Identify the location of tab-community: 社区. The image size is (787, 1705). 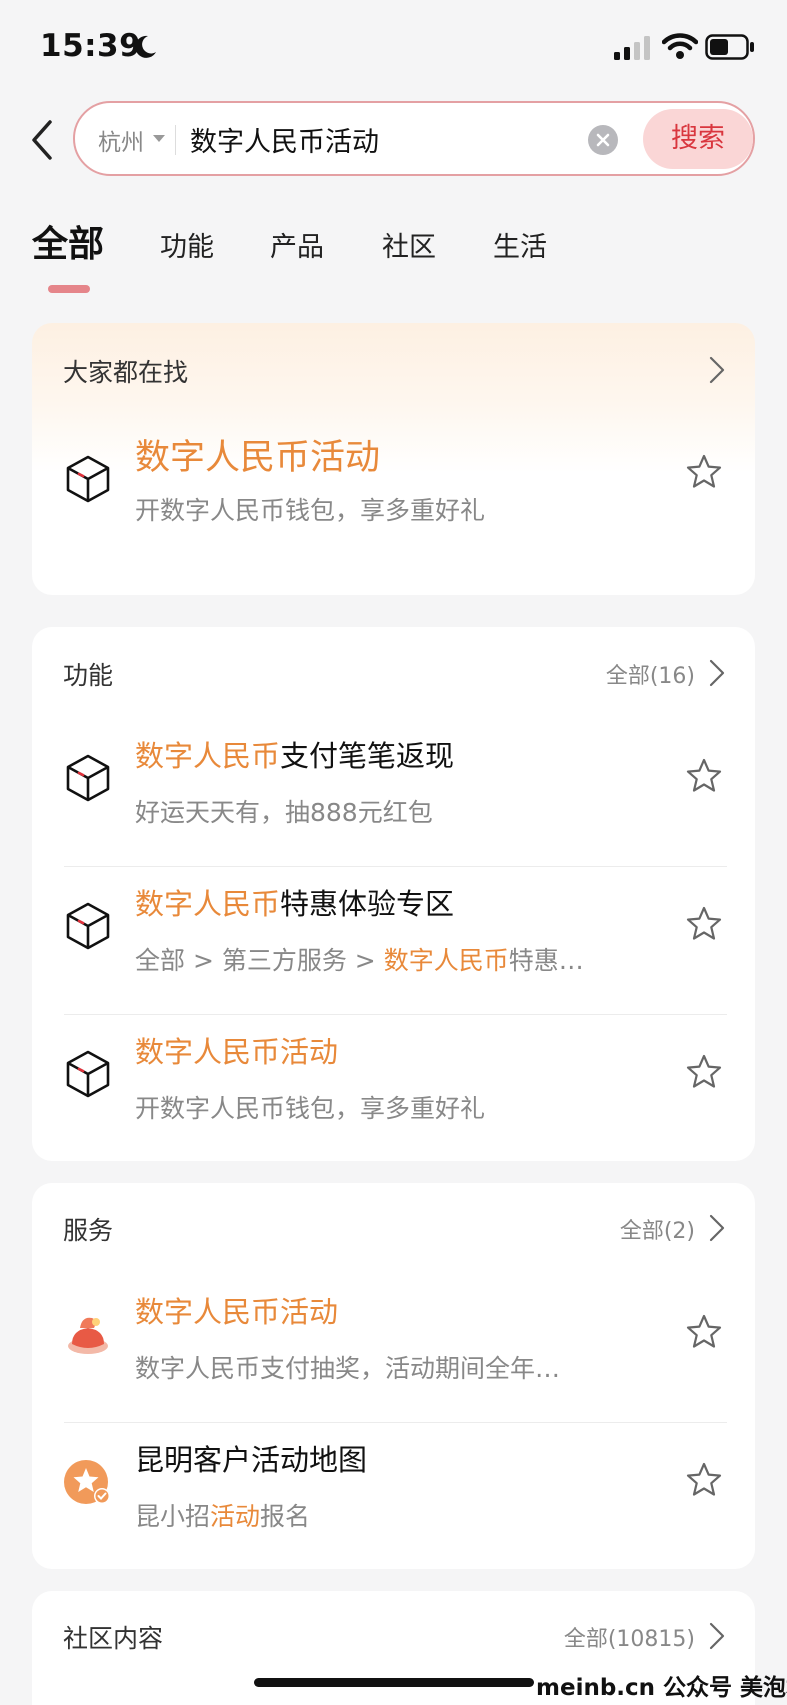
(409, 244).